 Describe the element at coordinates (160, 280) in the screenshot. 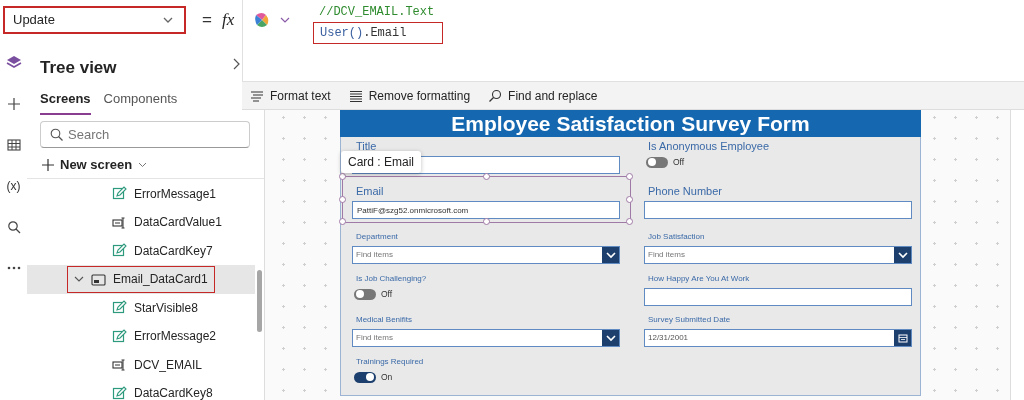

I see `item-label: Email_DataCard1` at that location.